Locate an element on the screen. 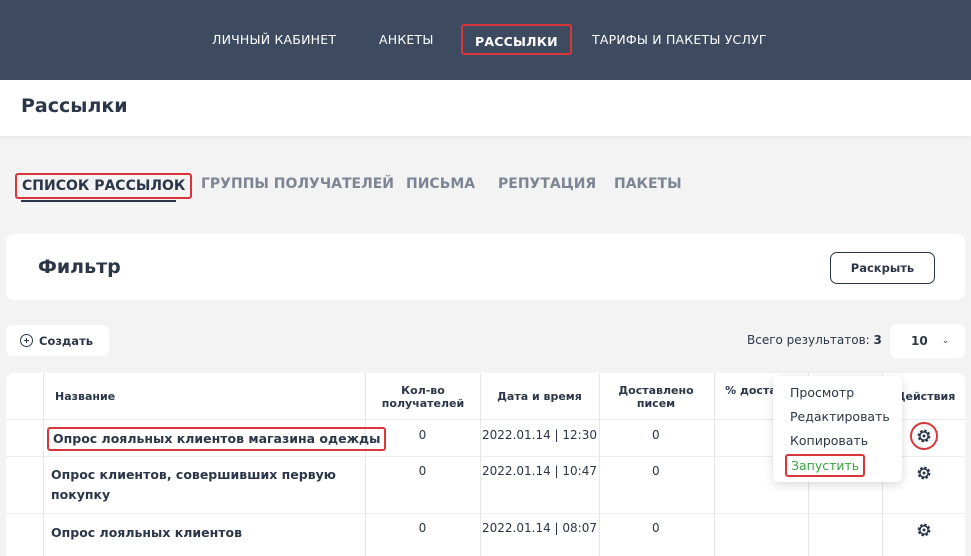  nav-item-mailings: РАССЫЛКИ is located at coordinates (516, 39).